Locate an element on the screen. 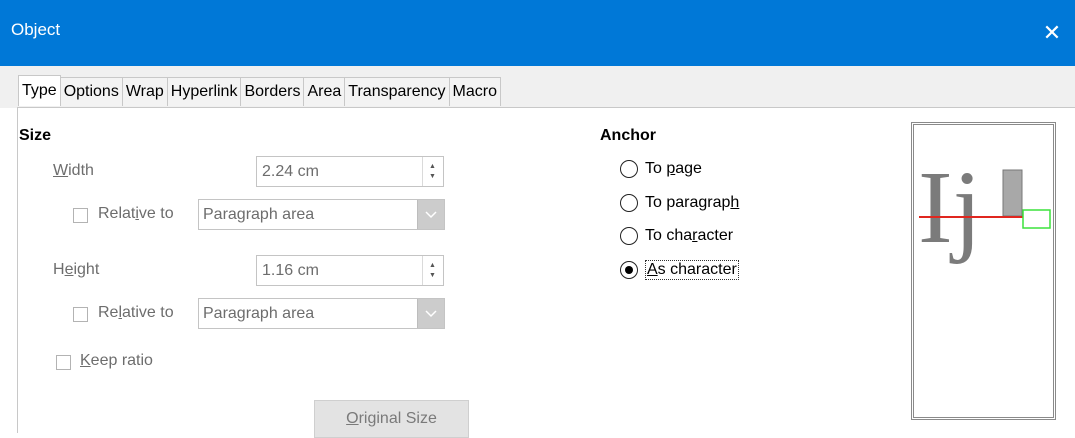  preview-object-box is located at coordinates (1012, 193).